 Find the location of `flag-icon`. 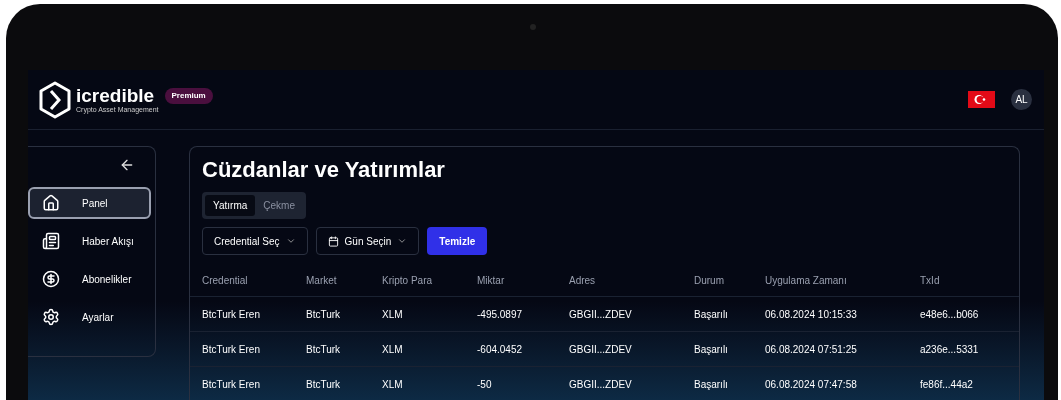

flag-icon is located at coordinates (981, 99).